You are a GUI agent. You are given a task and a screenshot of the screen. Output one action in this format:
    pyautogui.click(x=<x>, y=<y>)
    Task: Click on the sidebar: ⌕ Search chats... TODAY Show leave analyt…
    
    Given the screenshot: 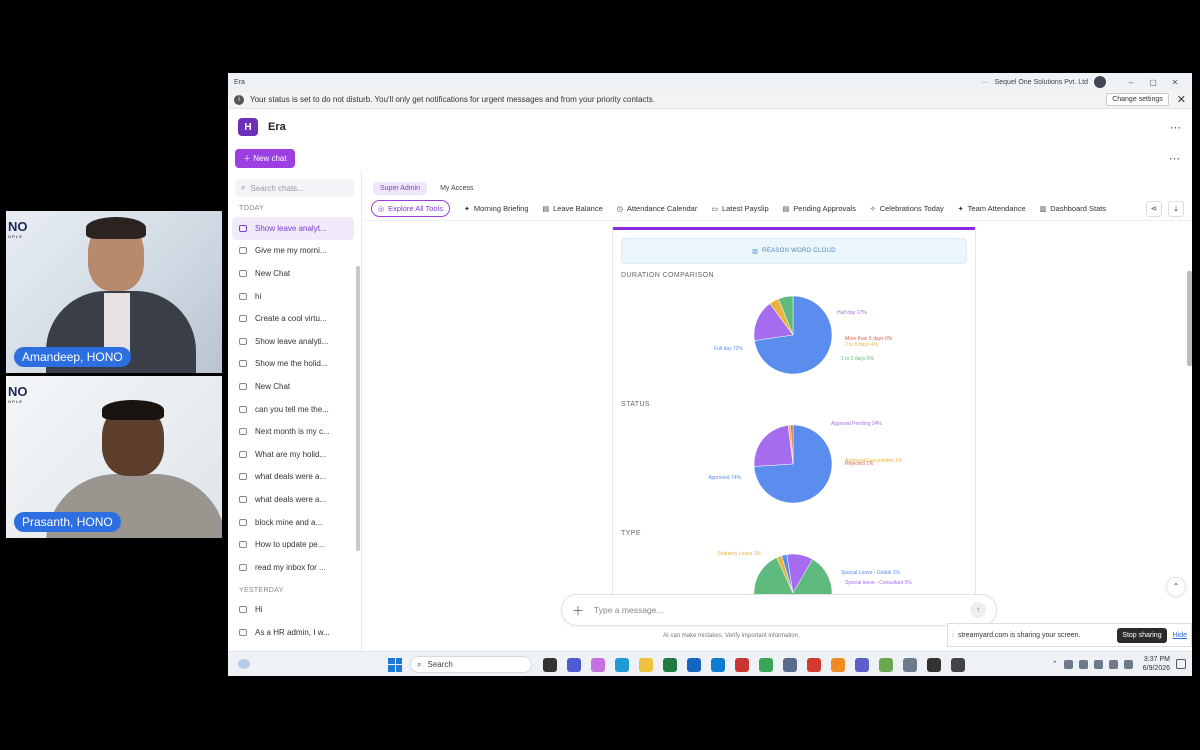 What is the action you would take?
    pyautogui.click(x=295, y=411)
    